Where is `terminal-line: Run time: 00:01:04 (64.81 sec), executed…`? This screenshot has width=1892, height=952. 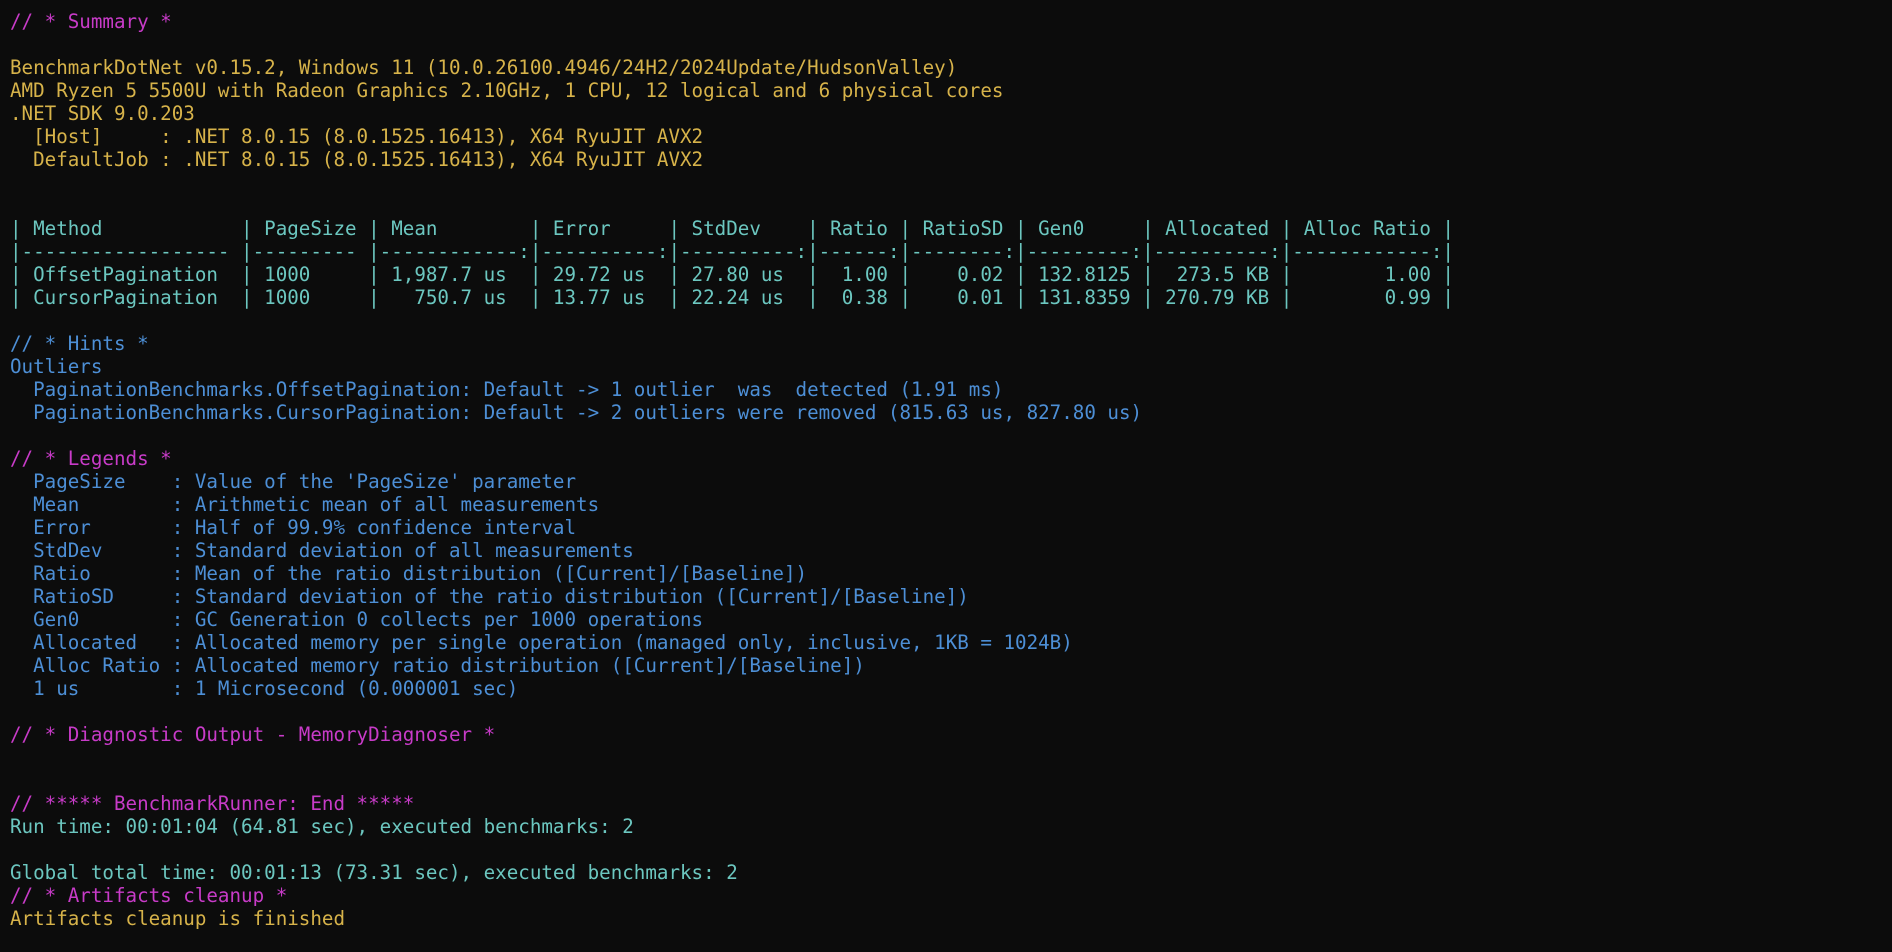
terminal-line: Run time: 00:01:04 (64.81 sec), executed… is located at coordinates (322, 826).